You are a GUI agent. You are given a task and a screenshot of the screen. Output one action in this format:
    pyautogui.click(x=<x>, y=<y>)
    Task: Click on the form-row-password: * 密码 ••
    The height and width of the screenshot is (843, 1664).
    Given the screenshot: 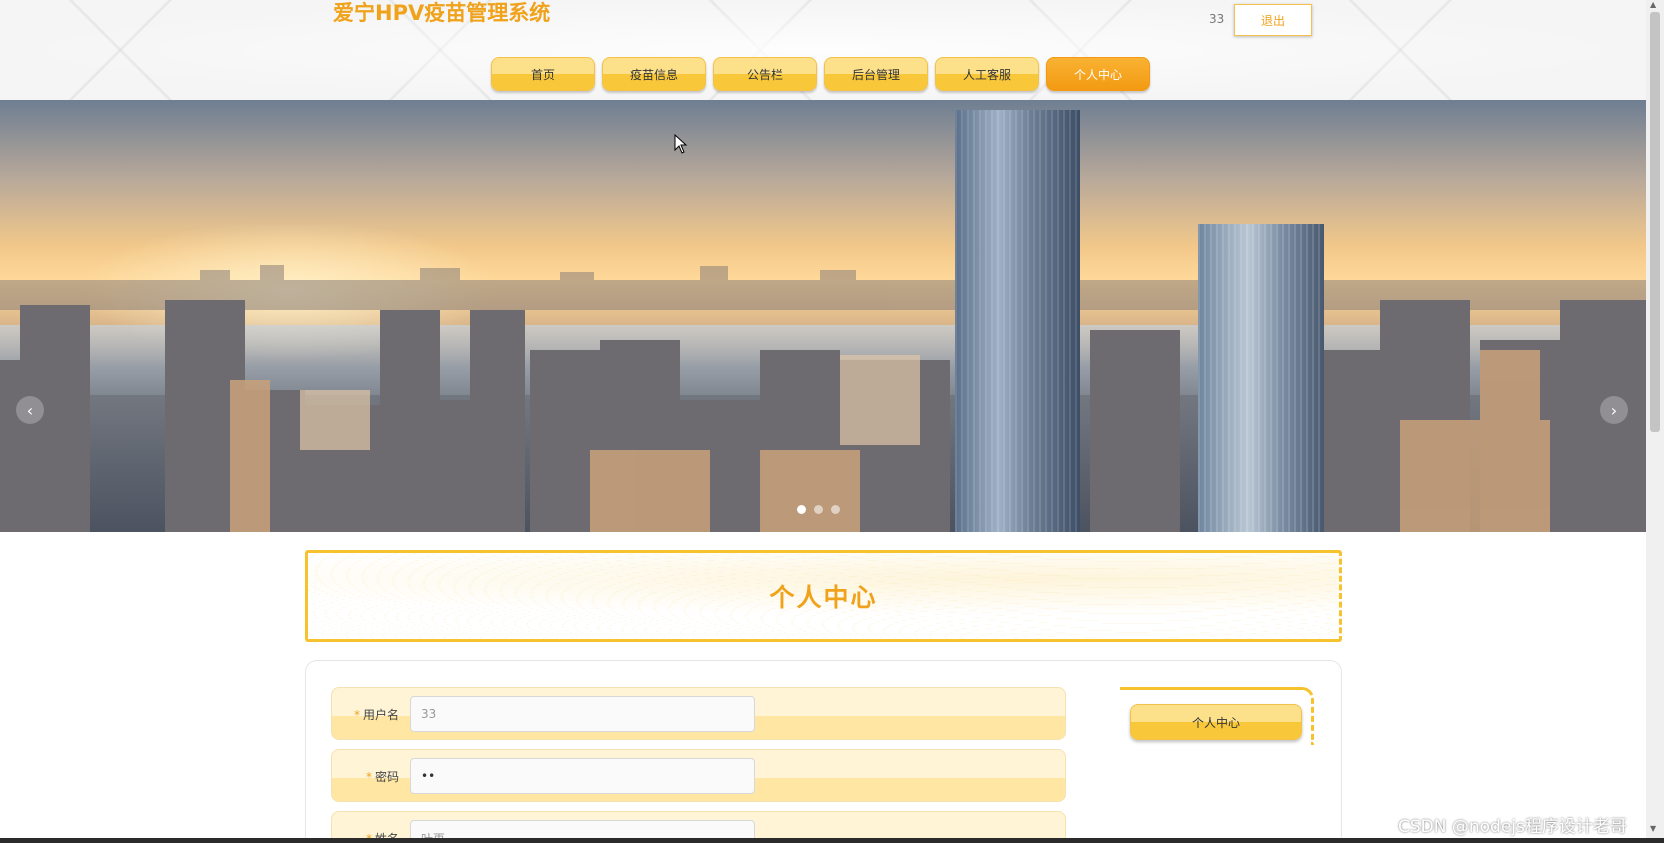 What is the action you would take?
    pyautogui.click(x=698, y=775)
    